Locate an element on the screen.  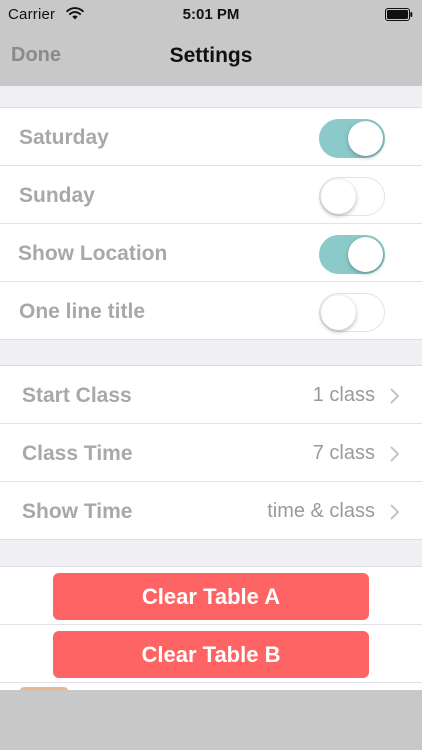
option-label: Class Time is located at coordinates (77, 453).